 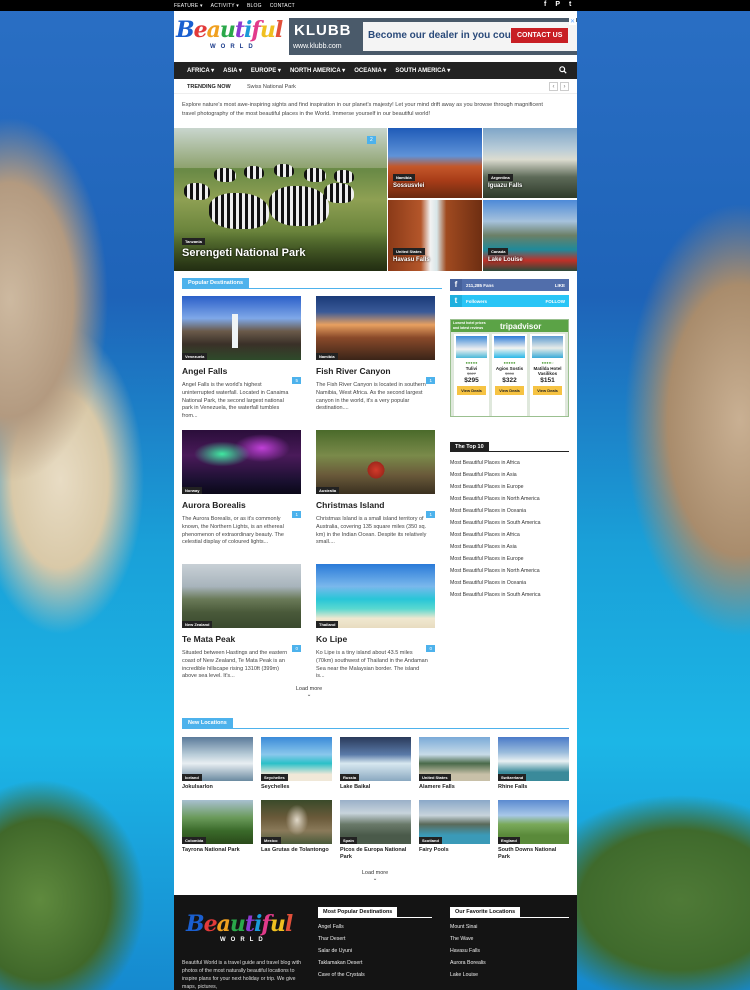 What do you see at coordinates (533, 853) in the screenshot?
I see `location-title: South Downs National Park` at bounding box center [533, 853].